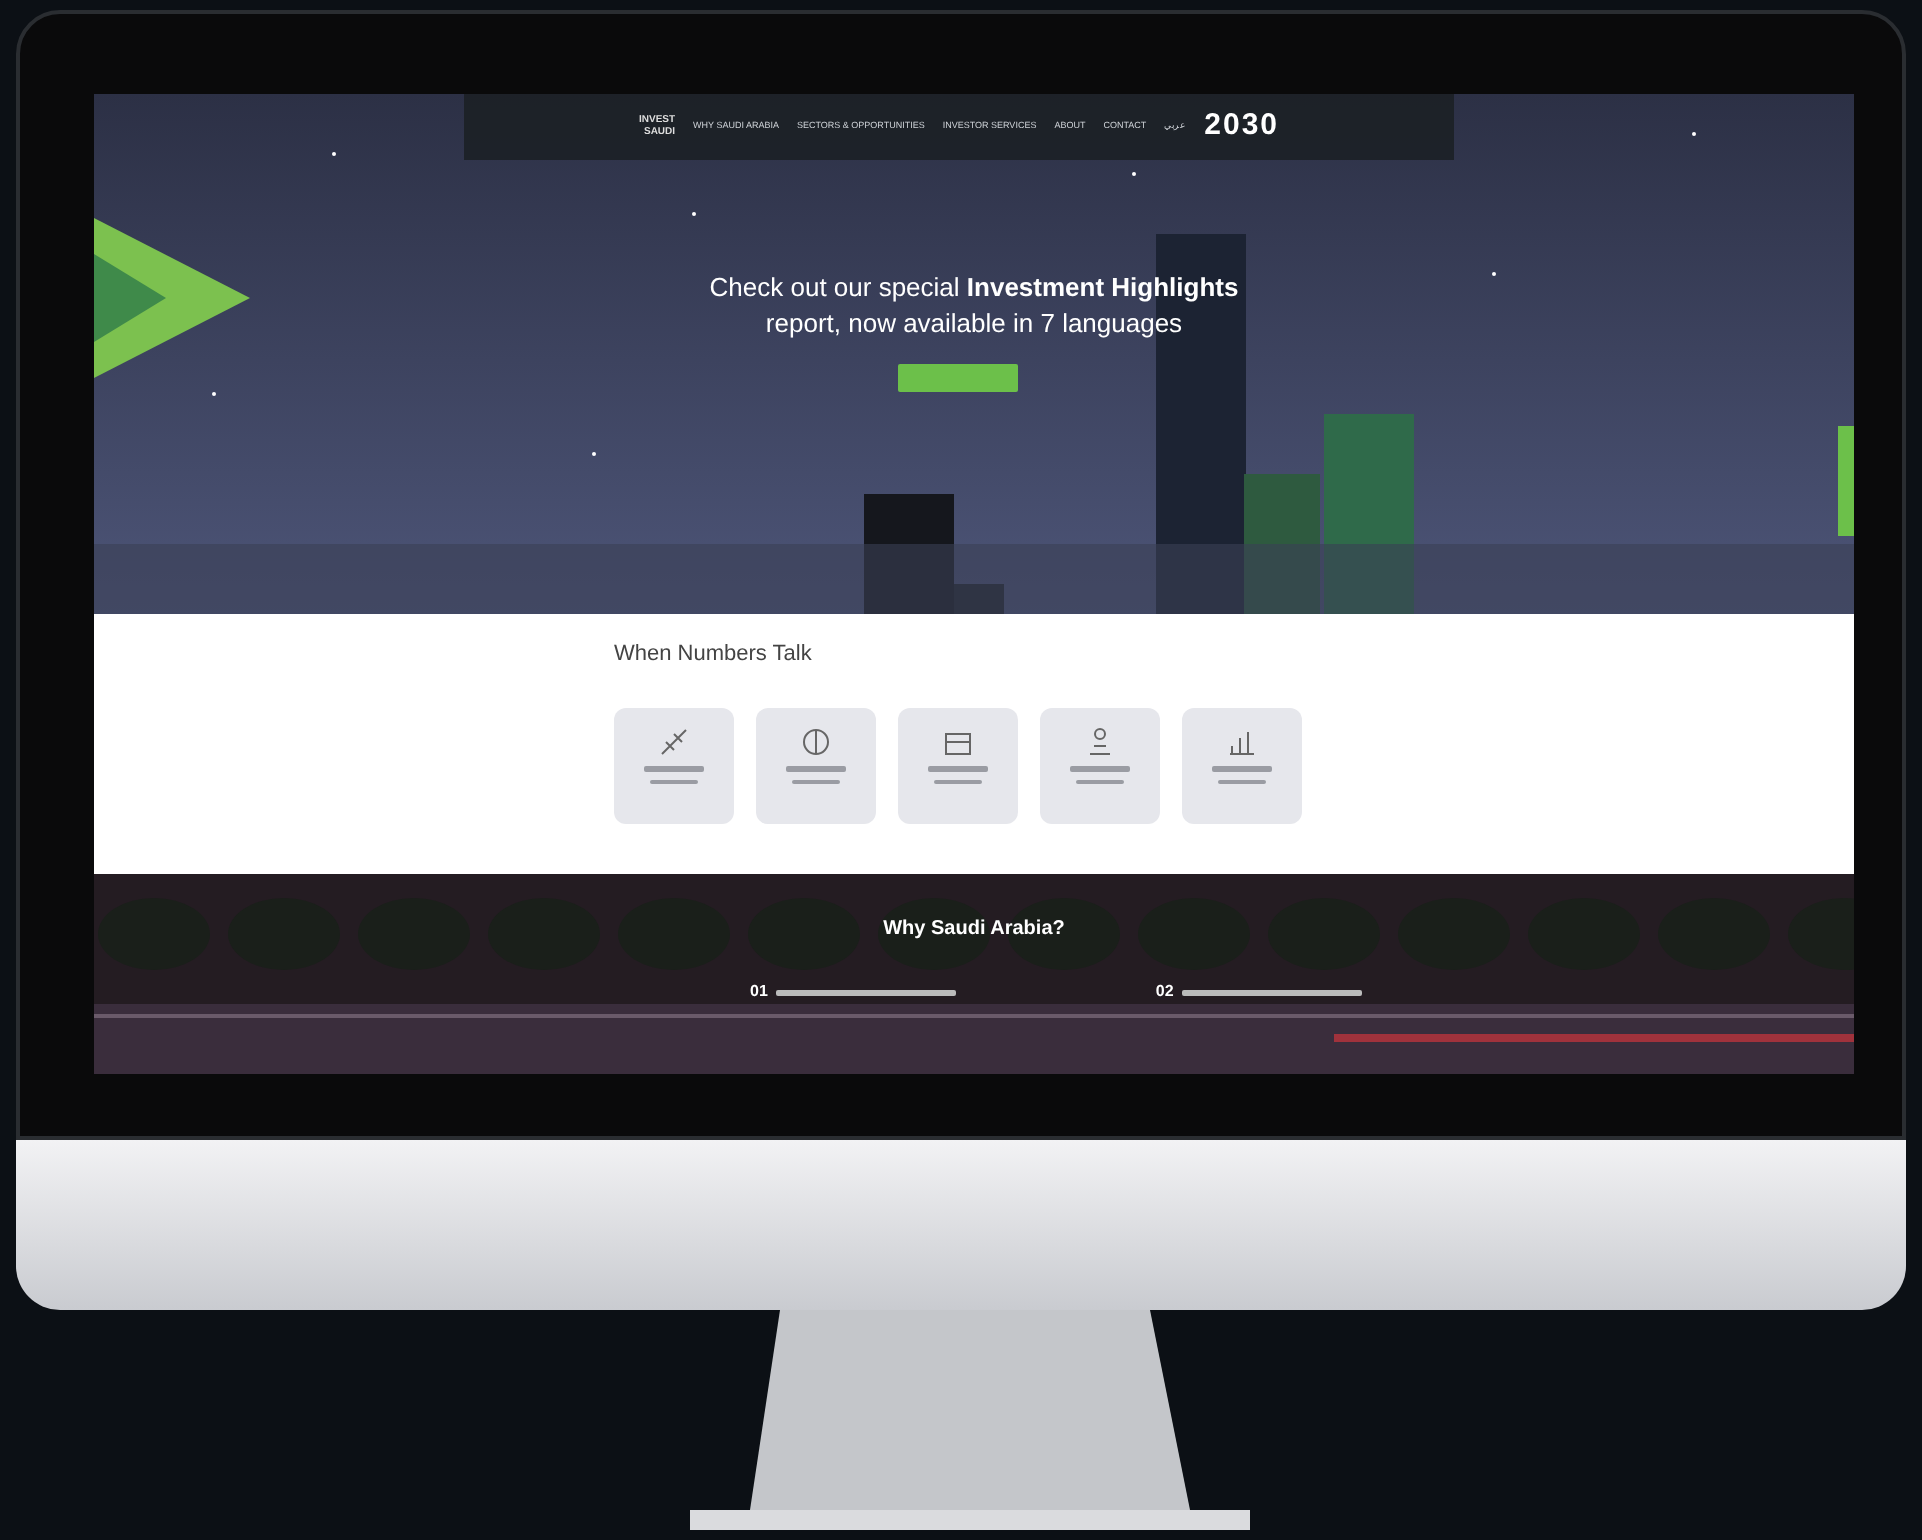  What do you see at coordinates (759, 992) in the screenshot?
I see `item-number: 01` at bounding box center [759, 992].